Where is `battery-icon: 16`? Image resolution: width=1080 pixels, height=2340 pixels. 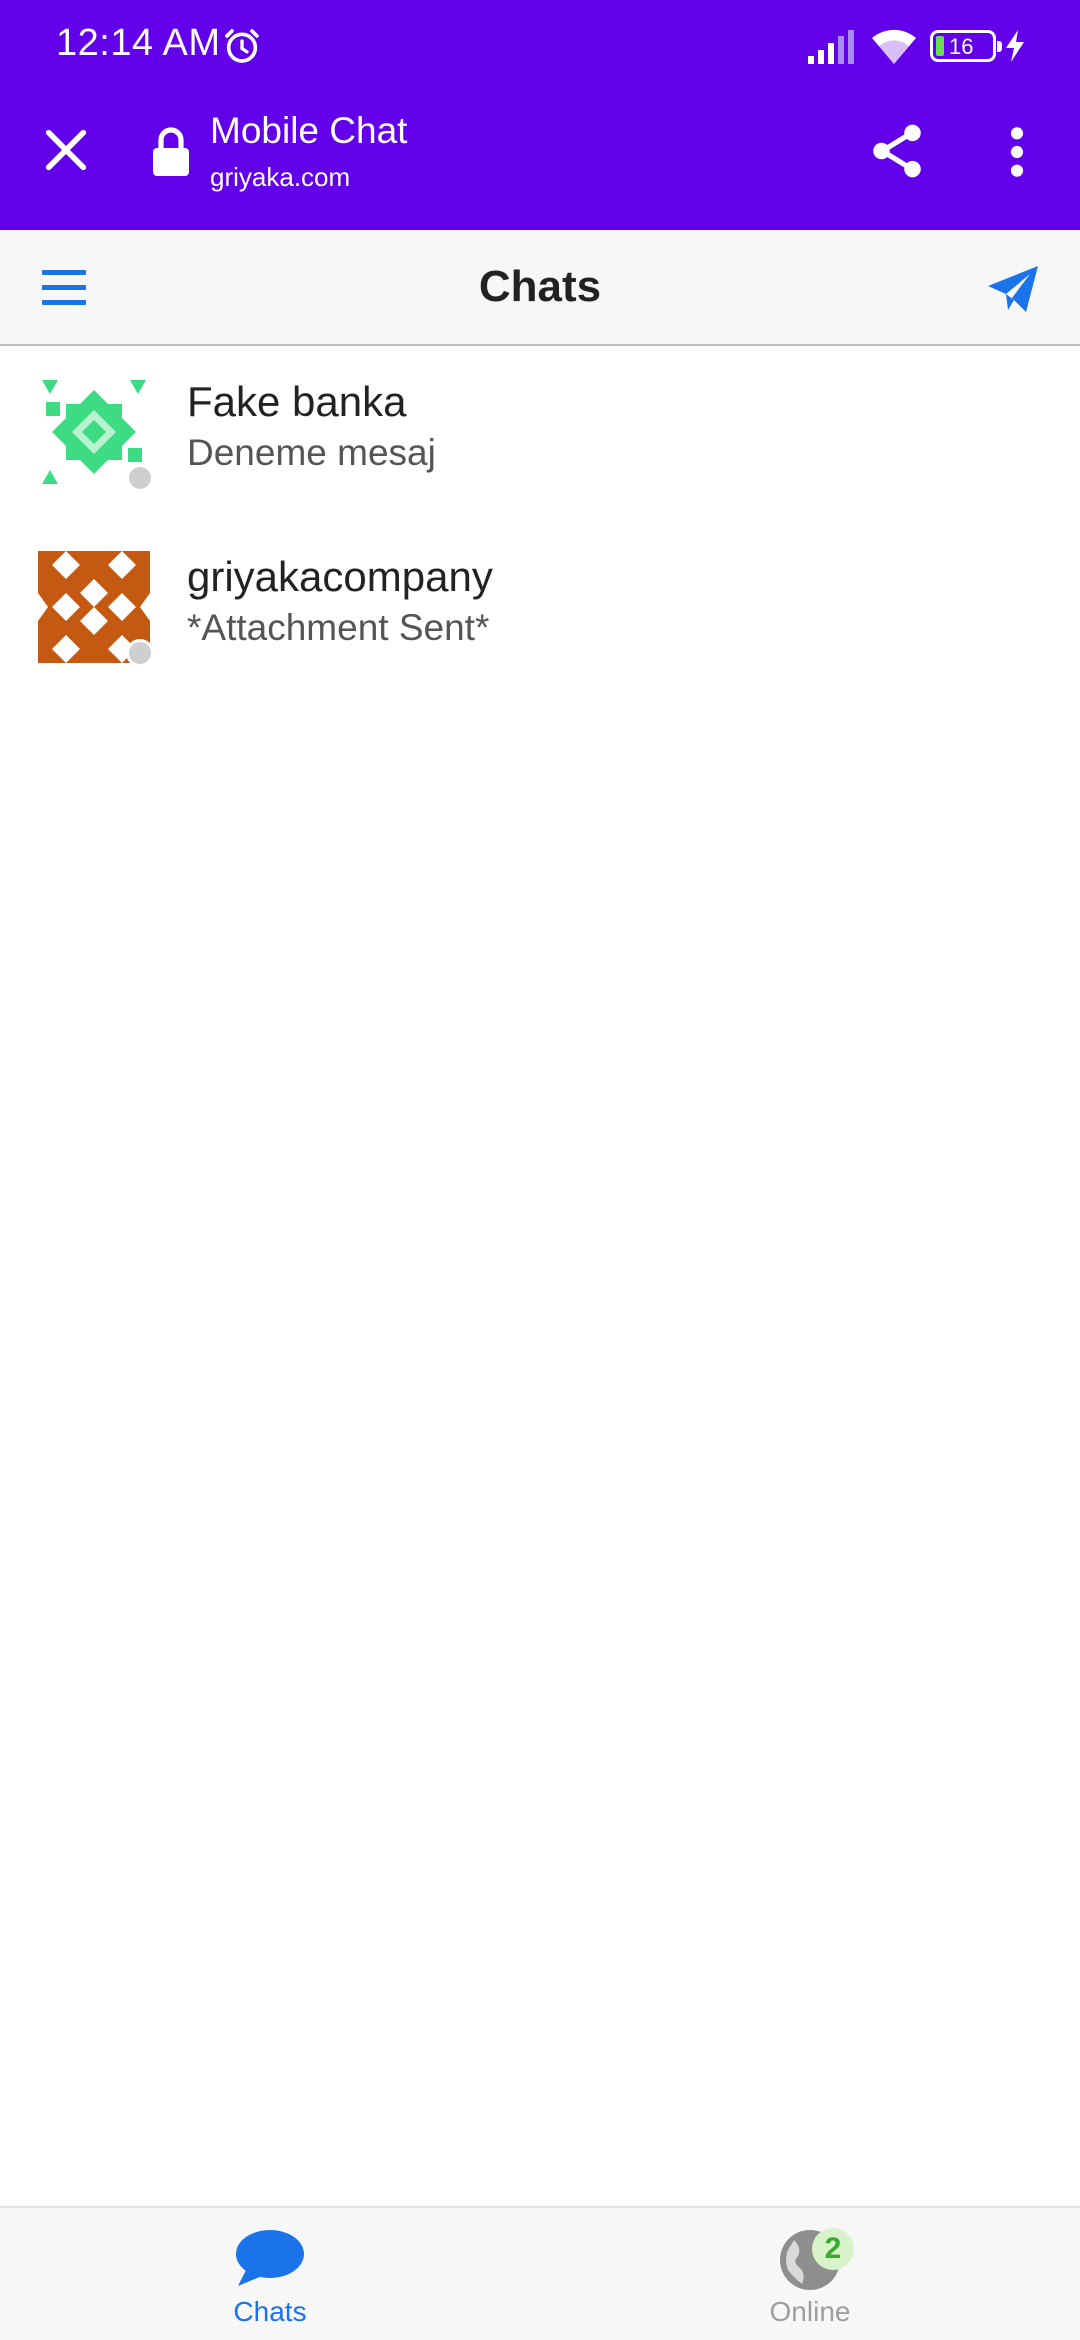
battery-icon: 16 is located at coordinates (966, 46).